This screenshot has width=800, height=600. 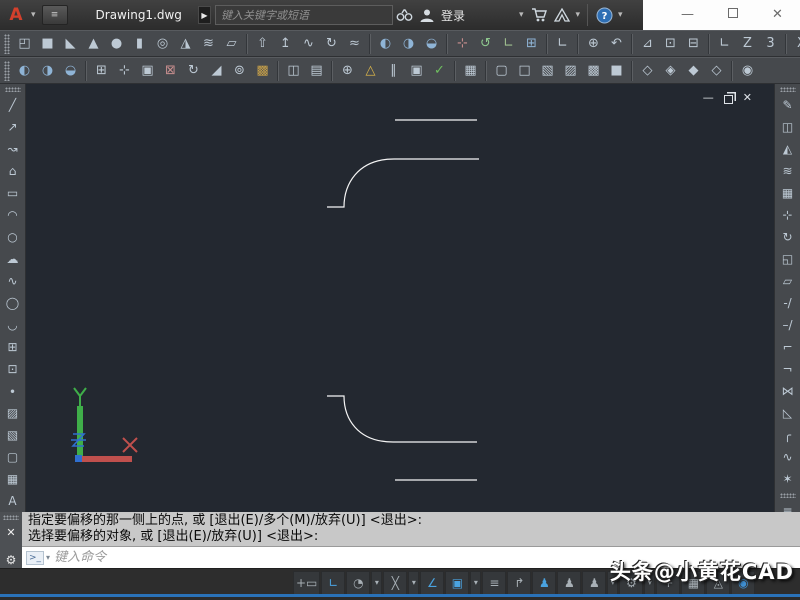 What do you see at coordinates (439, 70) in the screenshot?
I see `check-button: ✓` at bounding box center [439, 70].